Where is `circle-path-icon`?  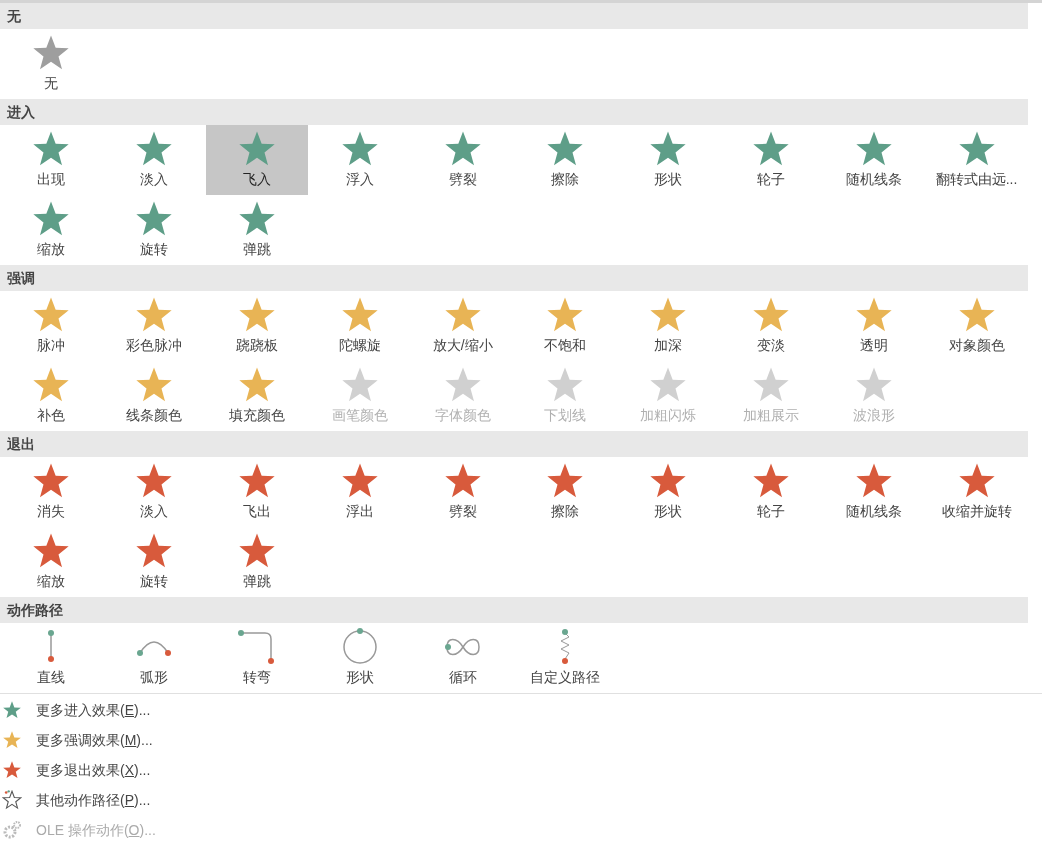 circle-path-icon is located at coordinates (360, 646).